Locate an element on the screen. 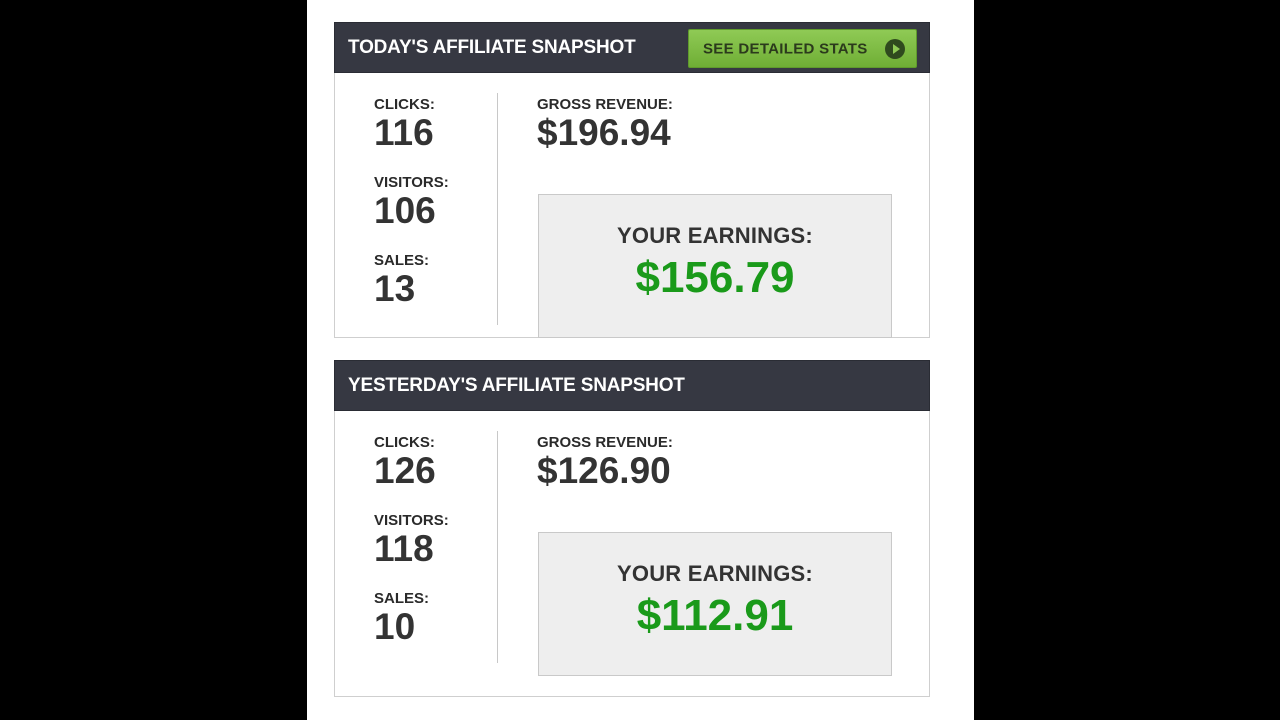 The width and height of the screenshot is (1280, 720). yesterday-earnings-box: YOUR EARNINGS: $112.91 is located at coordinates (715, 604).